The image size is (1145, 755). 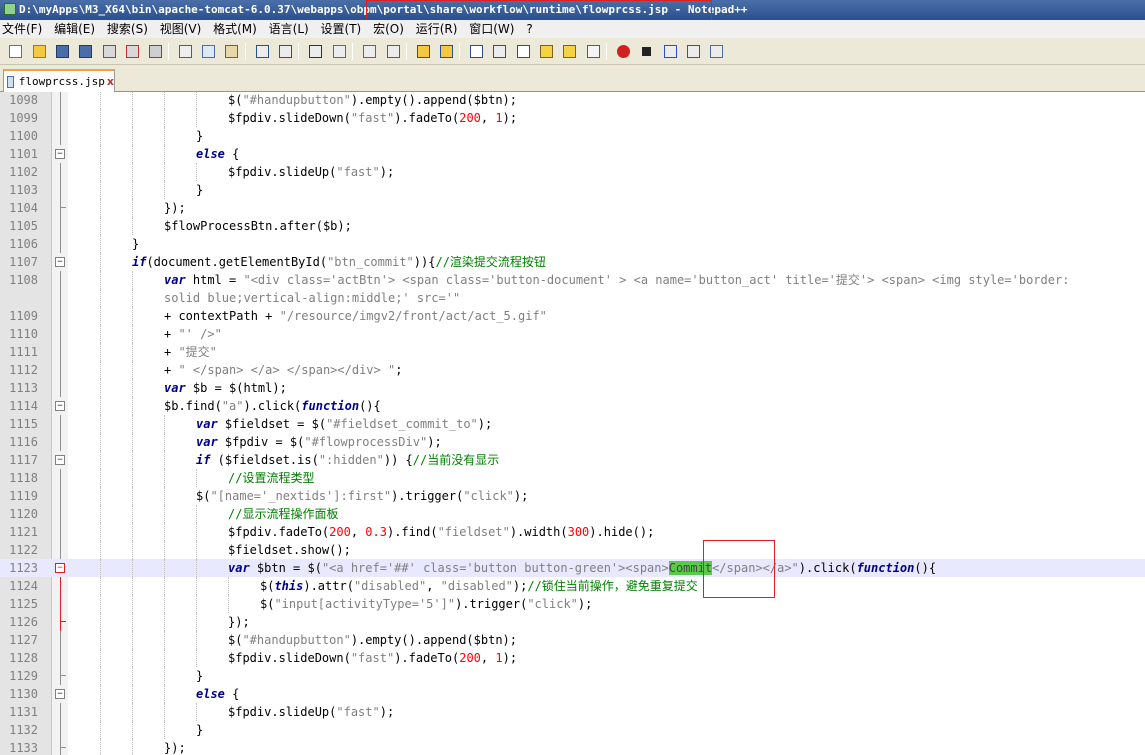 What do you see at coordinates (25, 29) in the screenshot?
I see `menu-file: 文件(F)` at bounding box center [25, 29].